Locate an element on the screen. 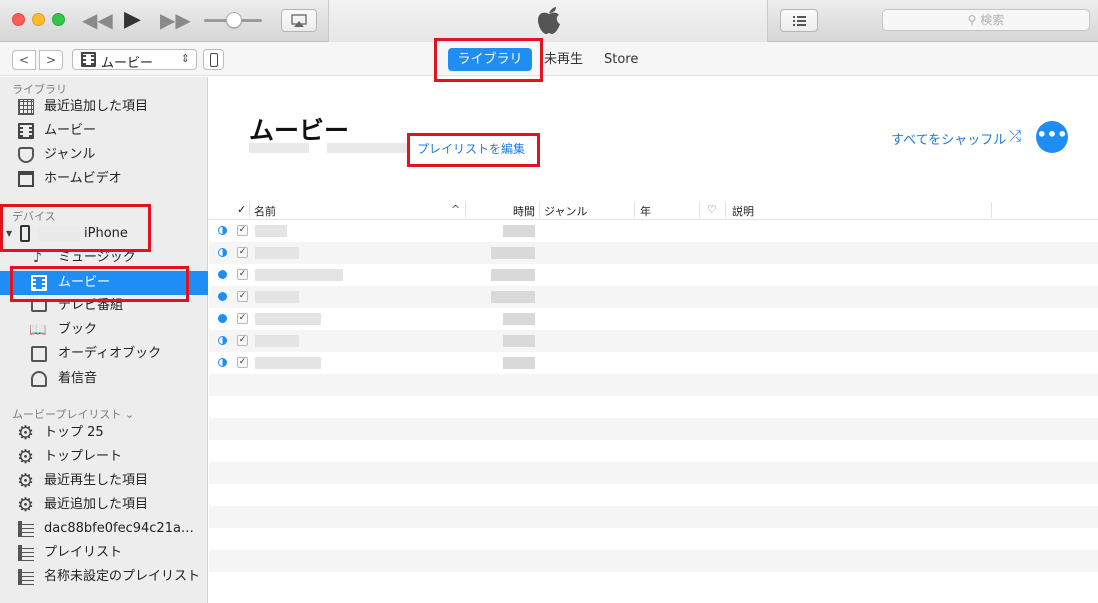 Image resolution: width=1098 pixels, height=603 pixels. back-button: < is located at coordinates (24, 60).